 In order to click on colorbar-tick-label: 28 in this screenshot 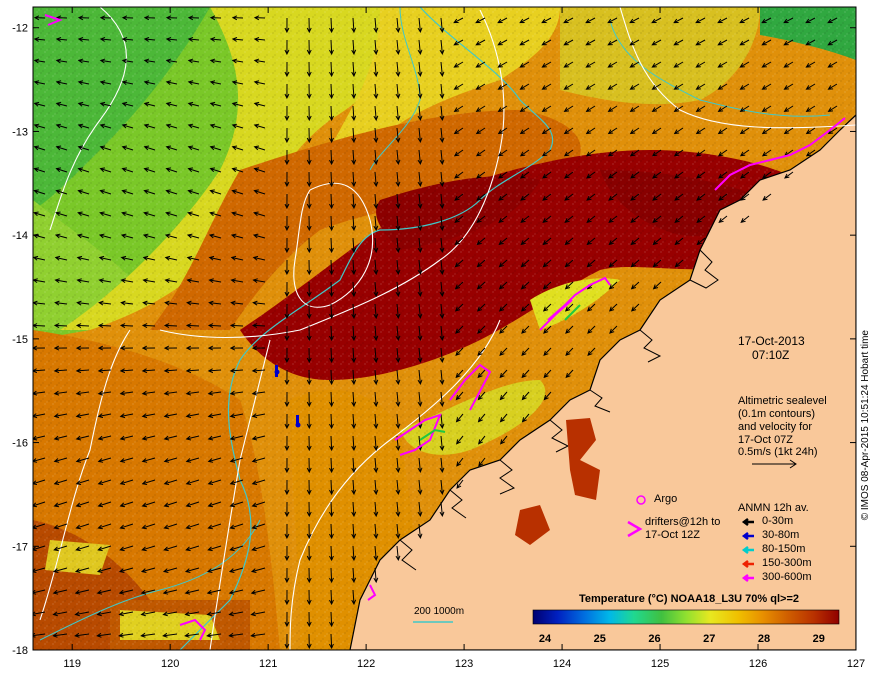, I will do `click(764, 639)`.